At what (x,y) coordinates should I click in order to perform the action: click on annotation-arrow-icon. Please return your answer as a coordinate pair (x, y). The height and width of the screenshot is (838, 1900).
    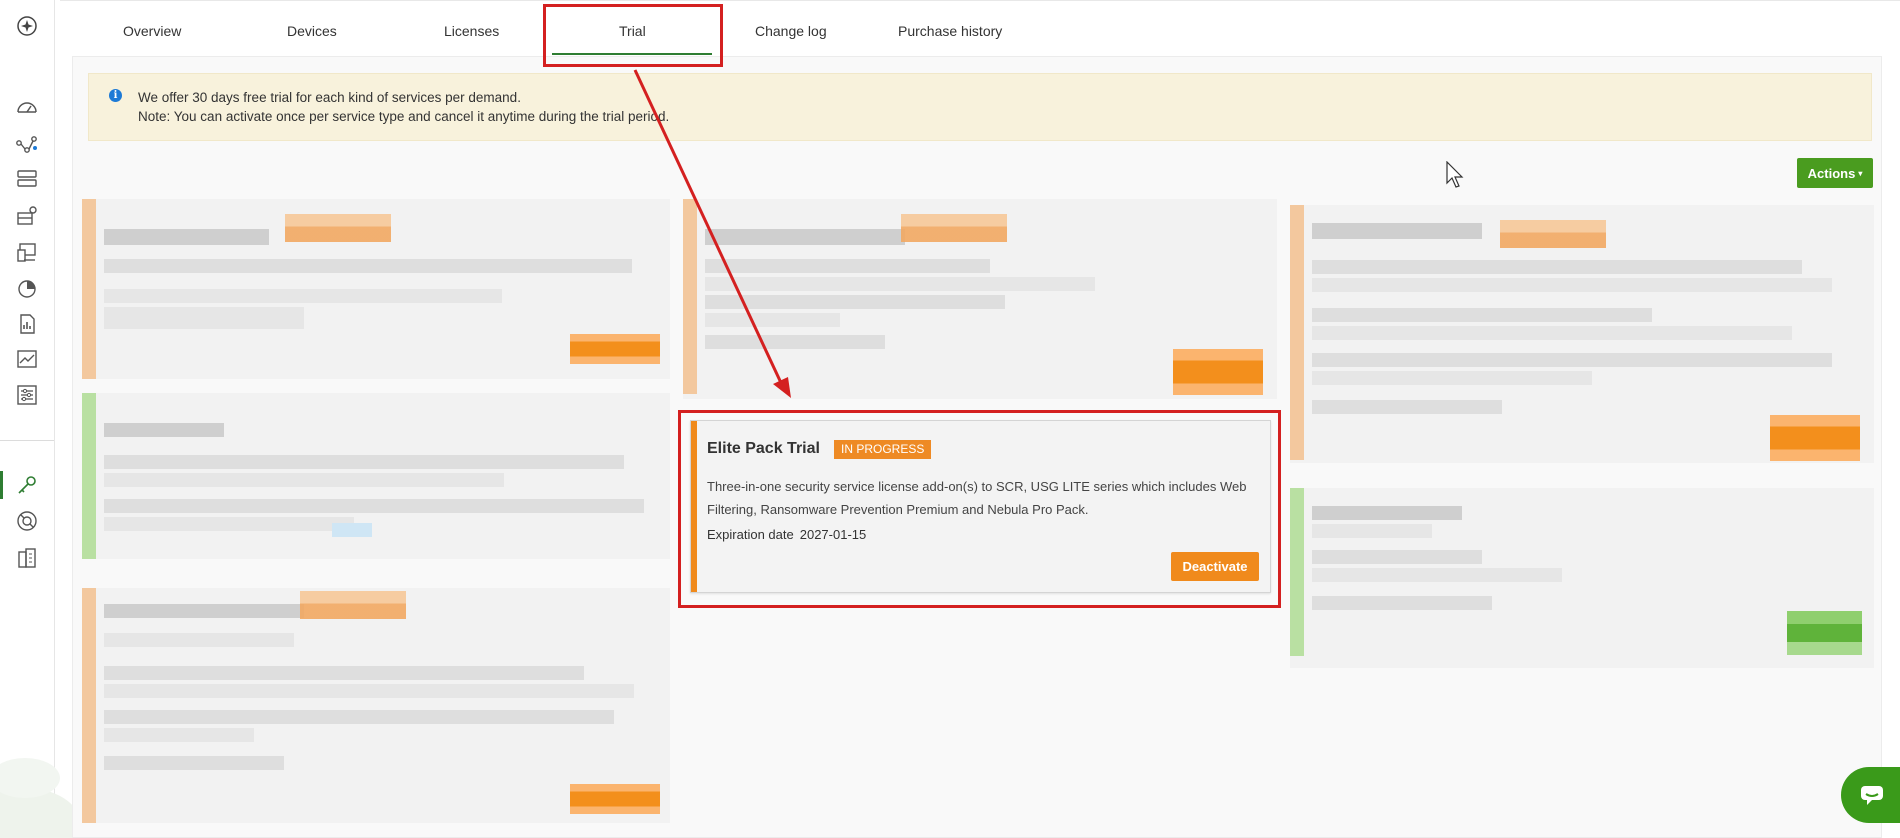
    Looking at the image, I should click on (712, 233).